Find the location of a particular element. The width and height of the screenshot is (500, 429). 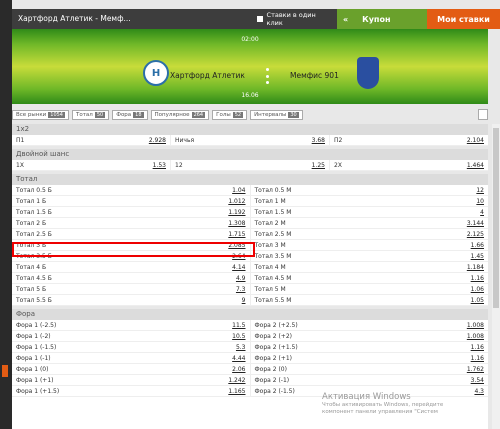

odd-cell: Фора 2 (-1) 3.54 is located at coordinates (370, 380).